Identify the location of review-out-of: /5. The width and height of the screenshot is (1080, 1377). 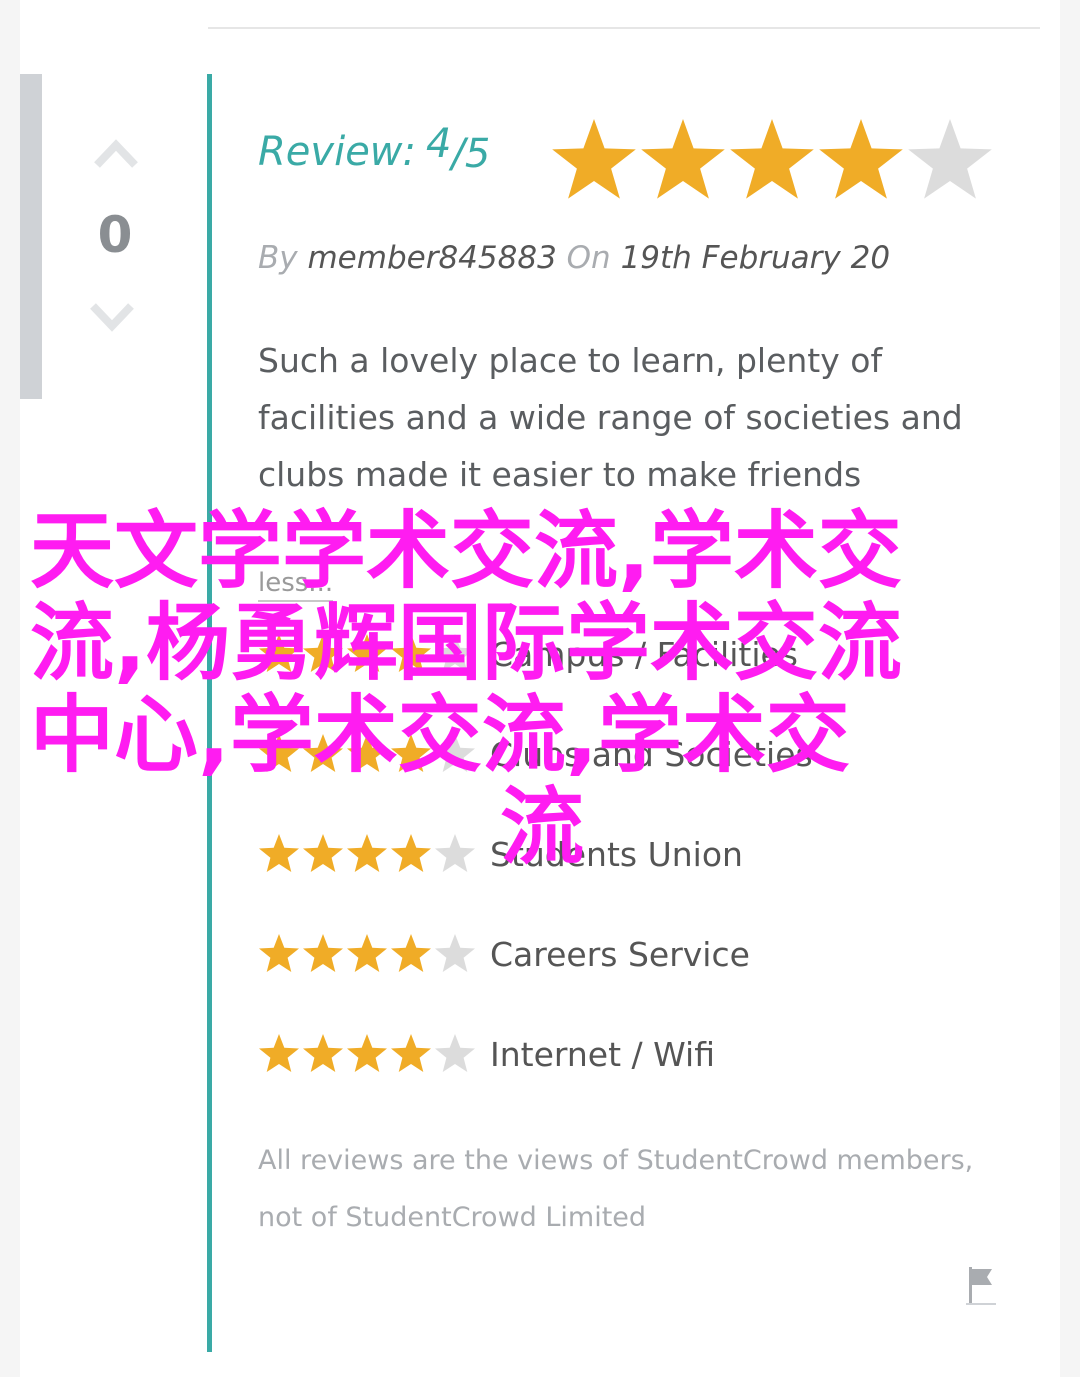
(471, 154).